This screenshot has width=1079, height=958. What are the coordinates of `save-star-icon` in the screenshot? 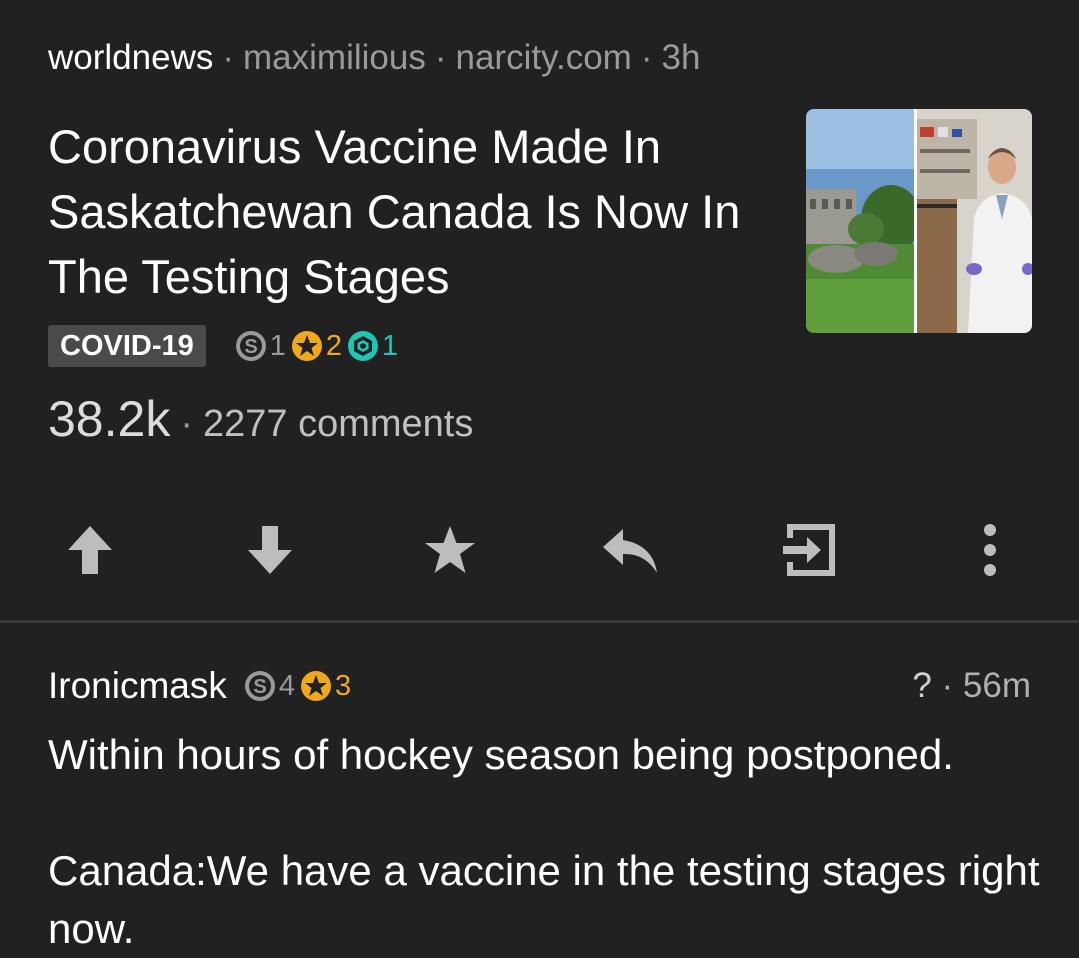 It's located at (450, 549).